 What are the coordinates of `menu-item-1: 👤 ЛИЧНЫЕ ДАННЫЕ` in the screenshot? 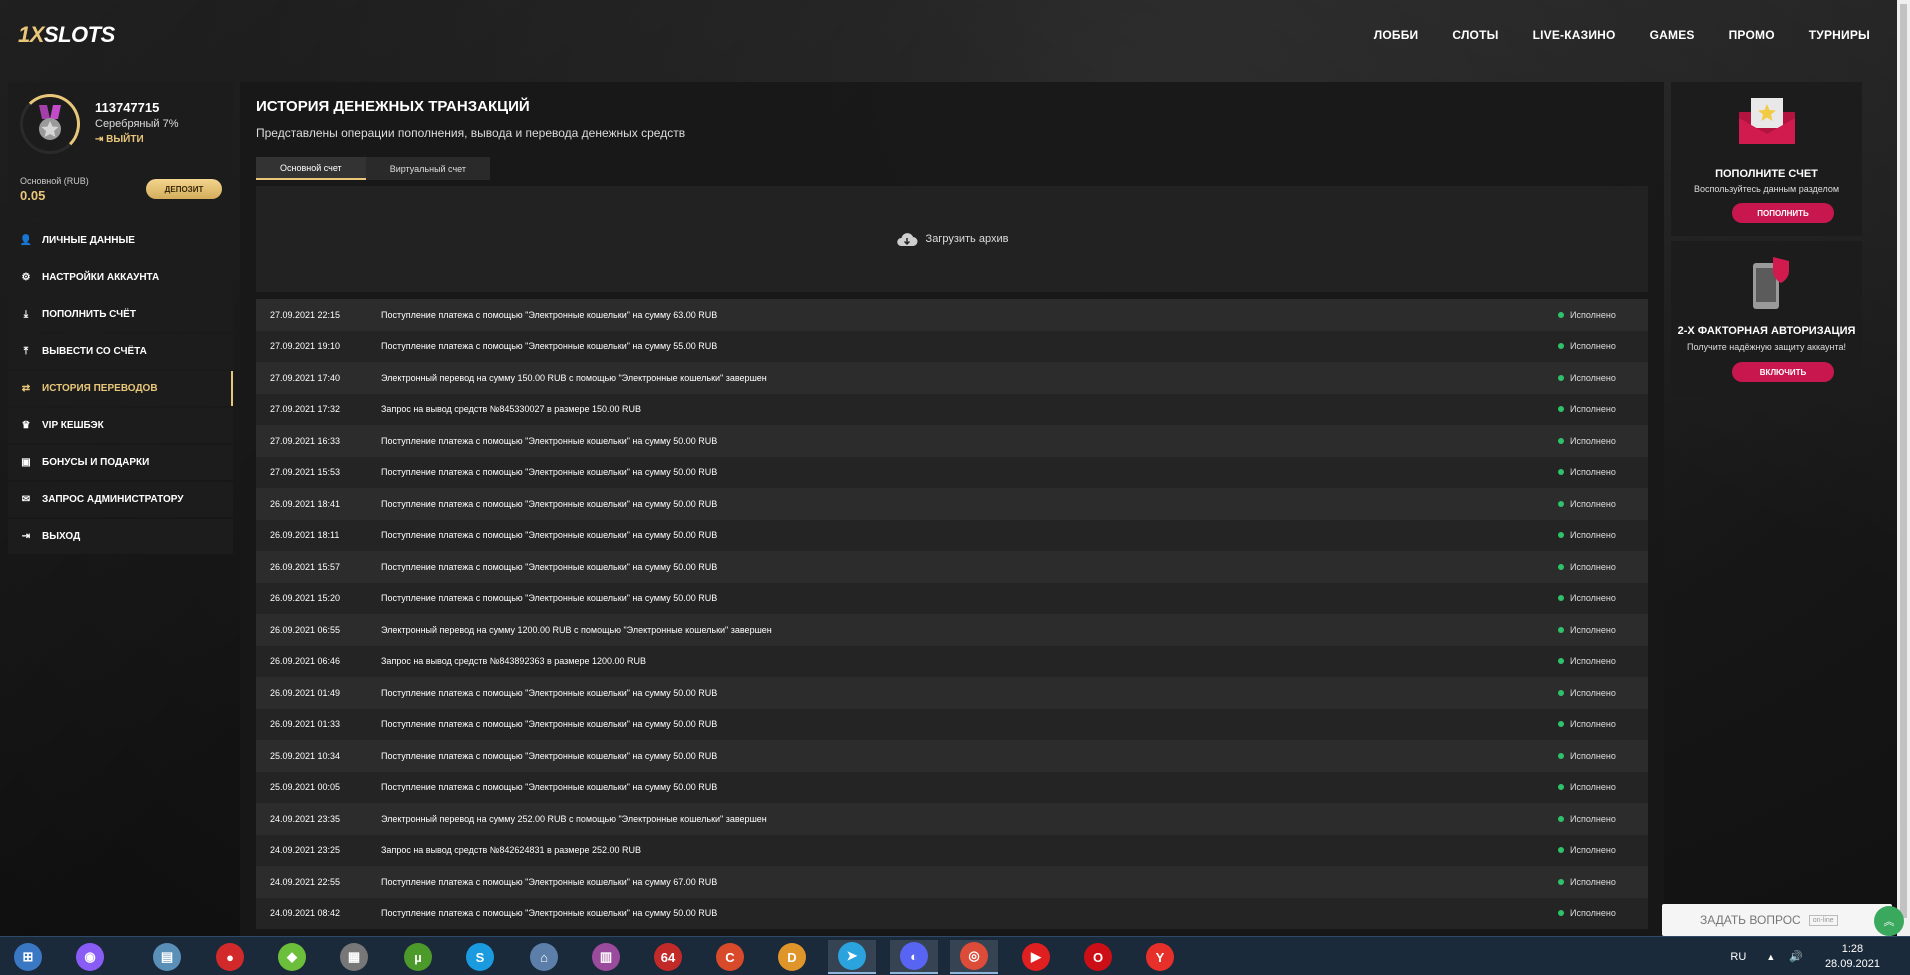 It's located at (120, 240).